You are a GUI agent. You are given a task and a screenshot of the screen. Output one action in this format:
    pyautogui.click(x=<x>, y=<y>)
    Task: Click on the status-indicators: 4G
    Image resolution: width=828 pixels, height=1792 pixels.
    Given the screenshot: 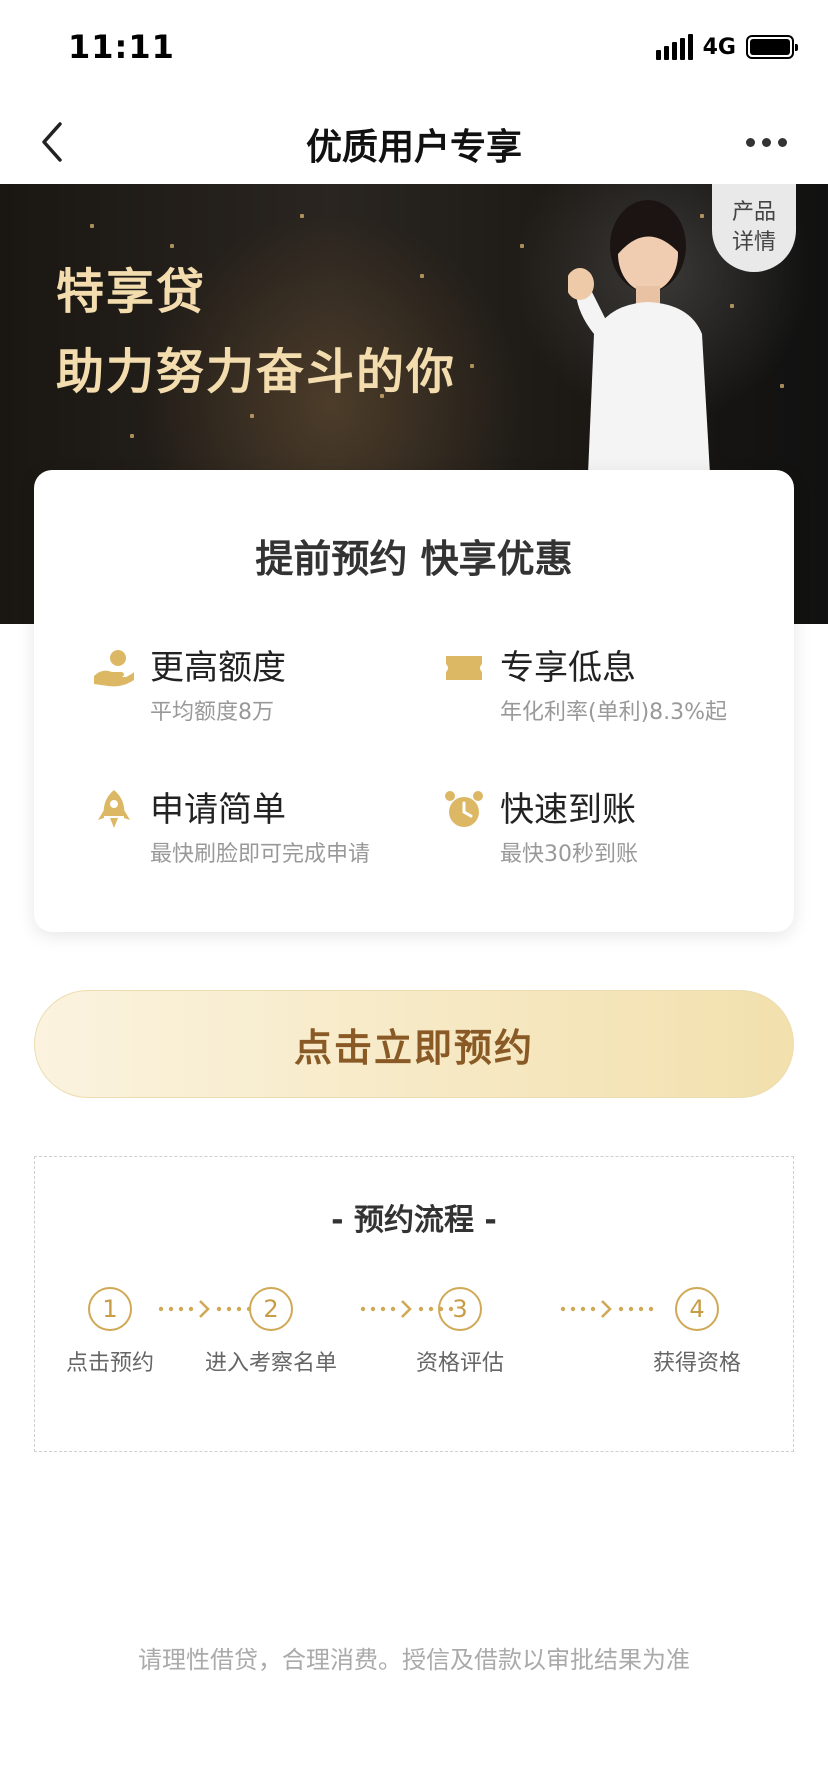 What is the action you would take?
    pyautogui.click(x=726, y=47)
    